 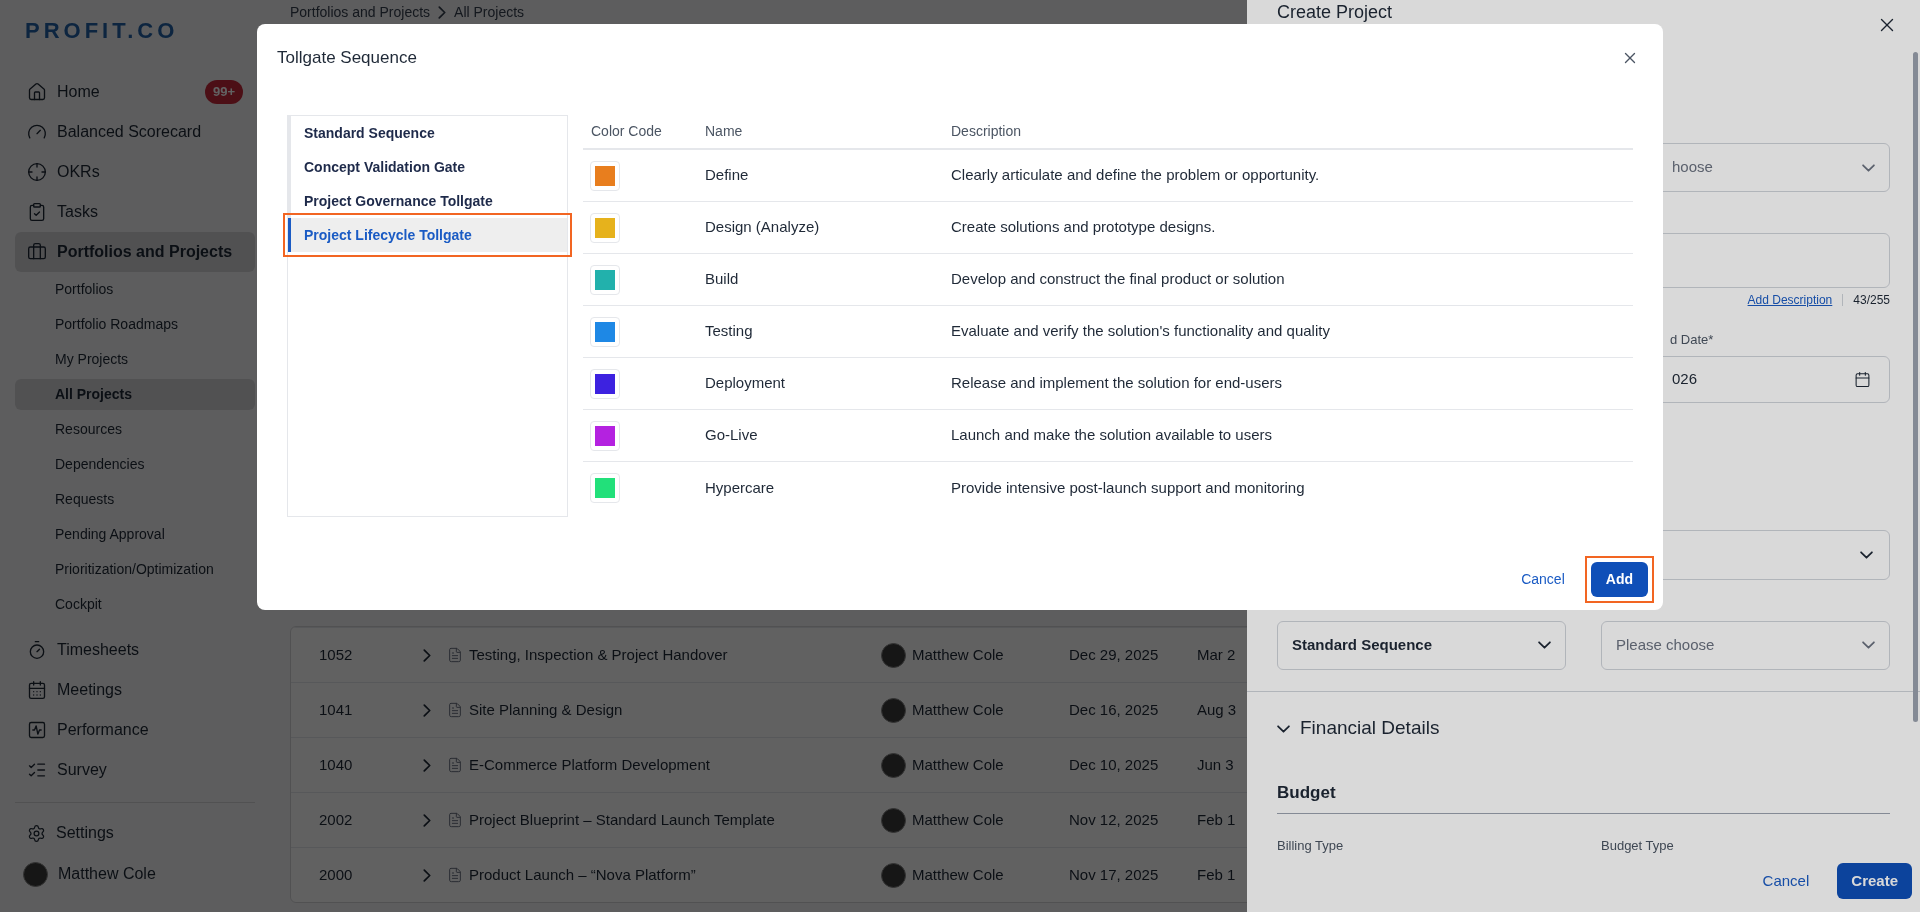 What do you see at coordinates (598, 655) in the screenshot?
I see `project-name: Testing, Inspection & Project Handover` at bounding box center [598, 655].